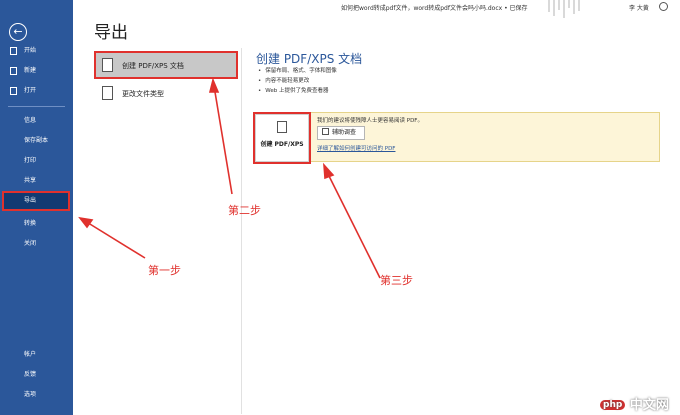 The width and height of the screenshot is (680, 415). What do you see at coordinates (353, 225) in the screenshot?
I see `step3-arrow` at bounding box center [353, 225].